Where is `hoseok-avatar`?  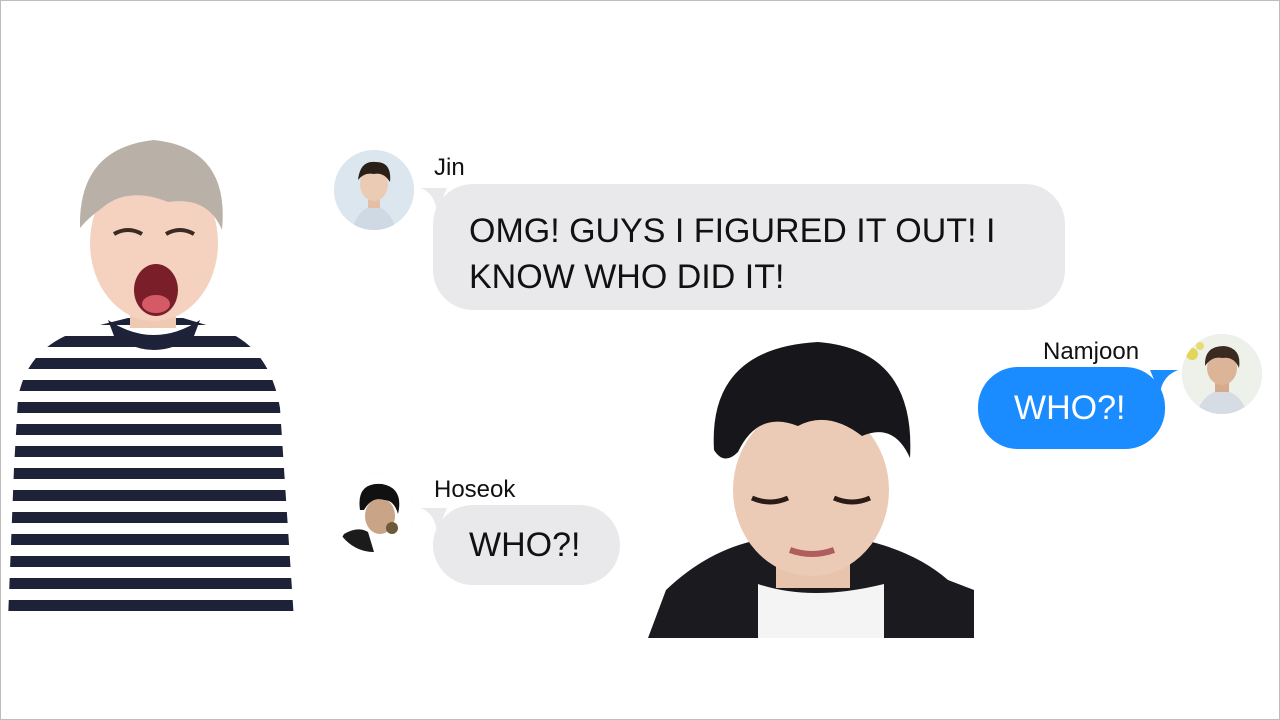 hoseok-avatar is located at coordinates (374, 512).